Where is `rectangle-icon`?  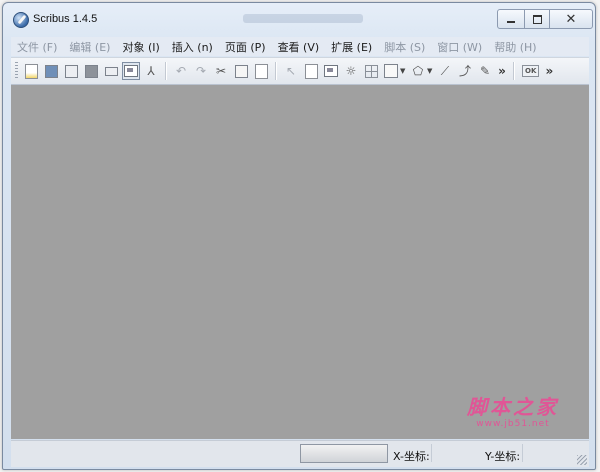 rectangle-icon is located at coordinates (391, 71).